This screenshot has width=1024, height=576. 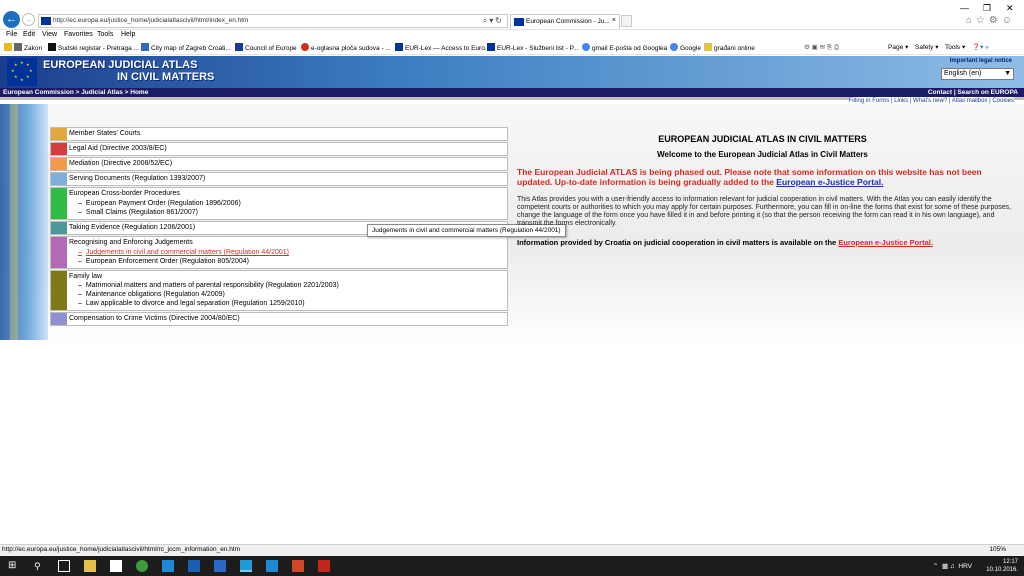 I want to click on menu-bar: File Edit View Favorites Tools Help, so click(x=512, y=35).